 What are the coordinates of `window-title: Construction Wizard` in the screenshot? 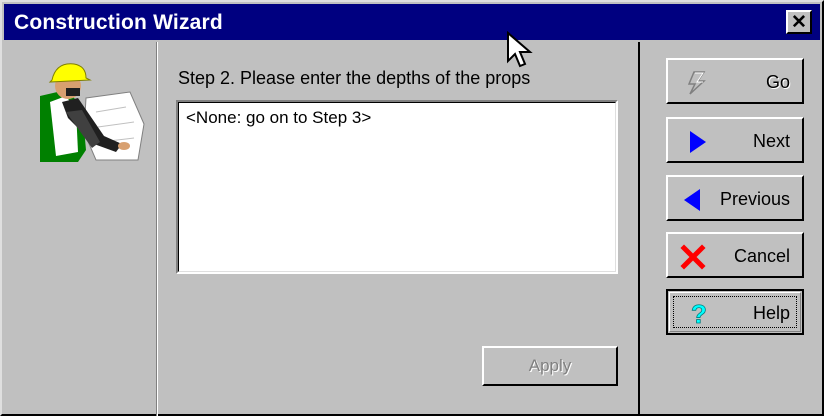 It's located at (118, 22).